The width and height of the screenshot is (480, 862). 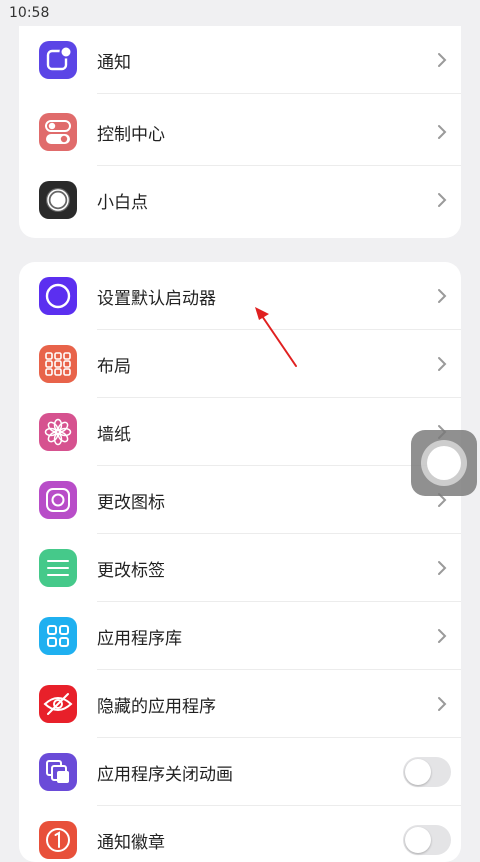 I want to click on lines-icon, so click(x=58, y=568).